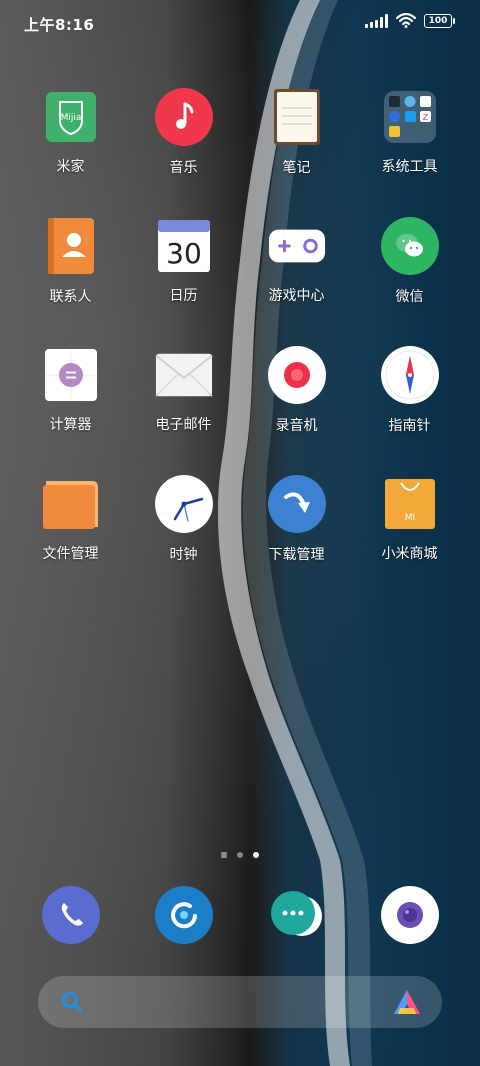  I want to click on app-label: 指南针, so click(409, 426).